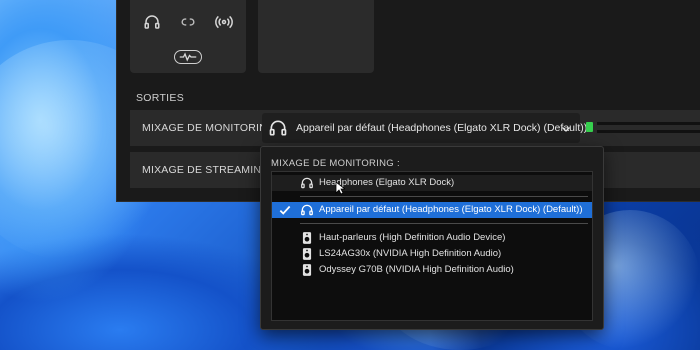  I want to click on device-tile, so click(188, 36).